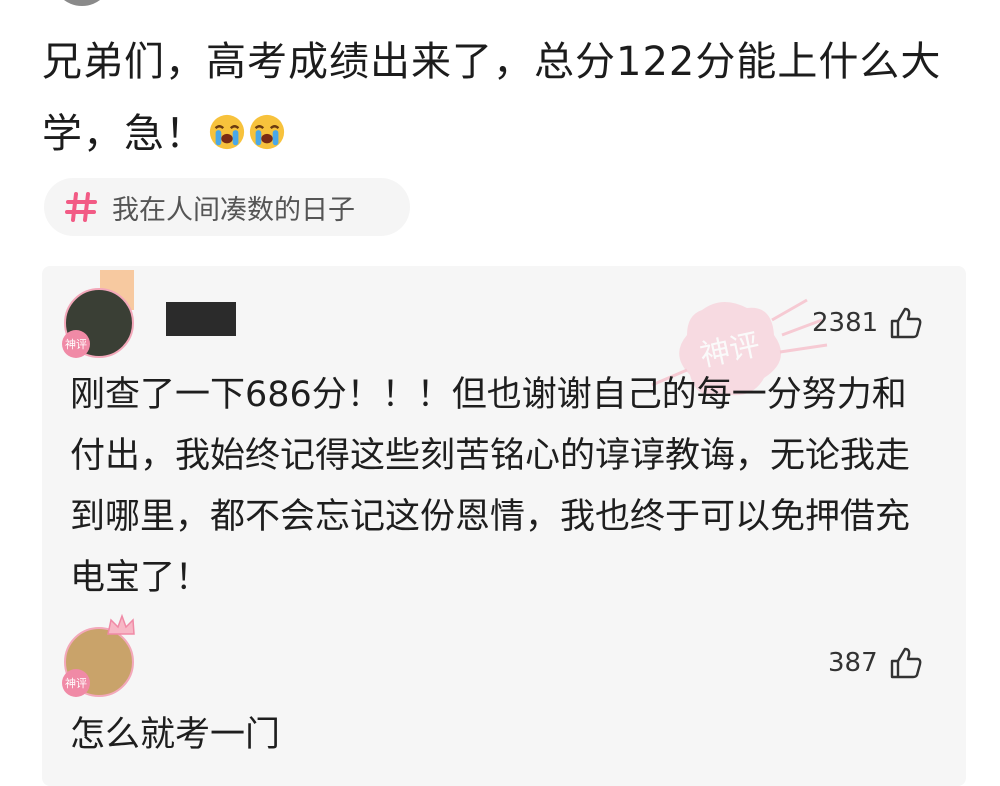  I want to click on like-count: 387, so click(853, 663).